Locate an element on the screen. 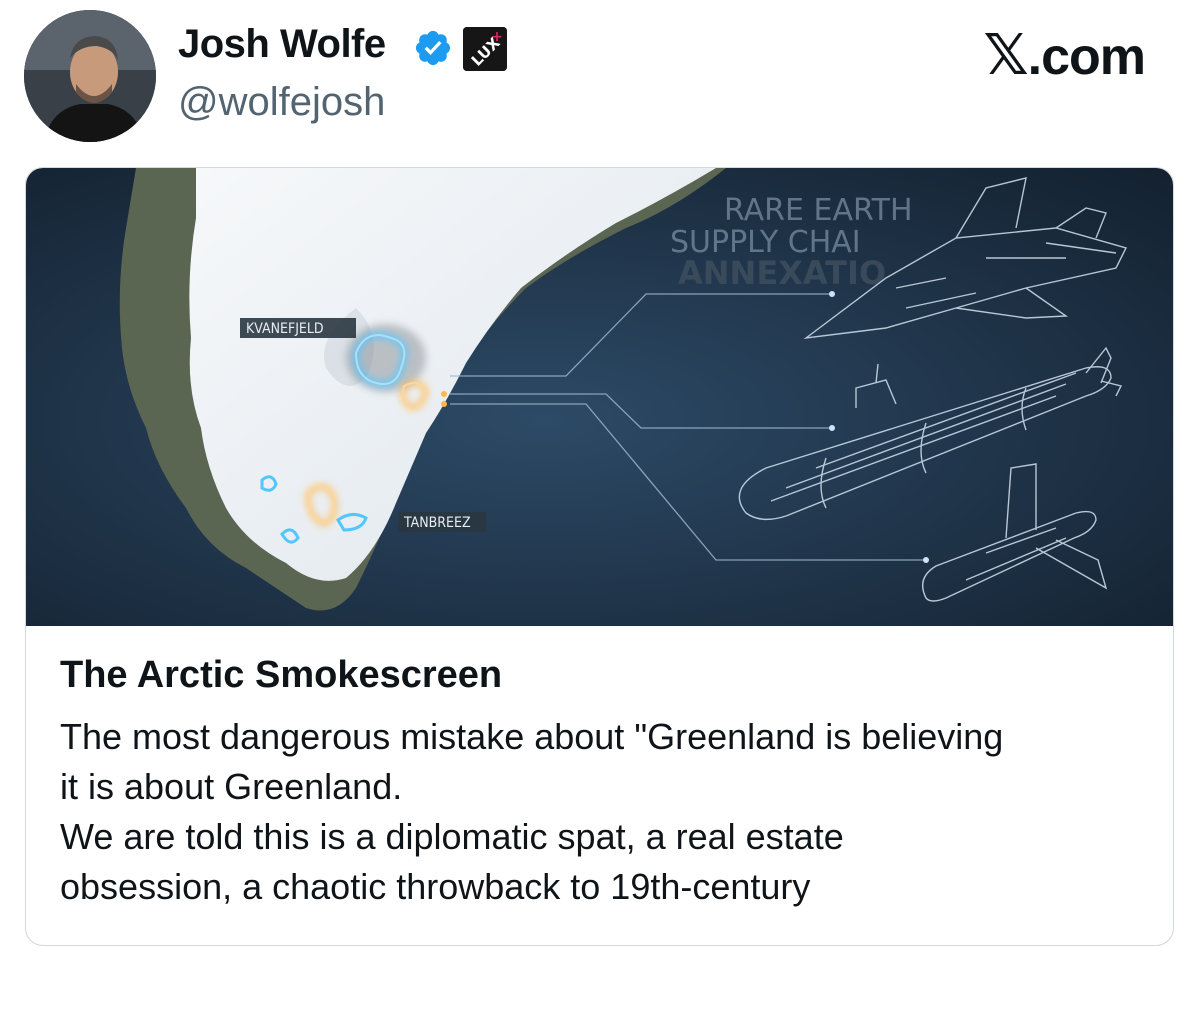 This screenshot has width=1199, height=1020. svg-text: TANBREEZ is located at coordinates (437, 523).